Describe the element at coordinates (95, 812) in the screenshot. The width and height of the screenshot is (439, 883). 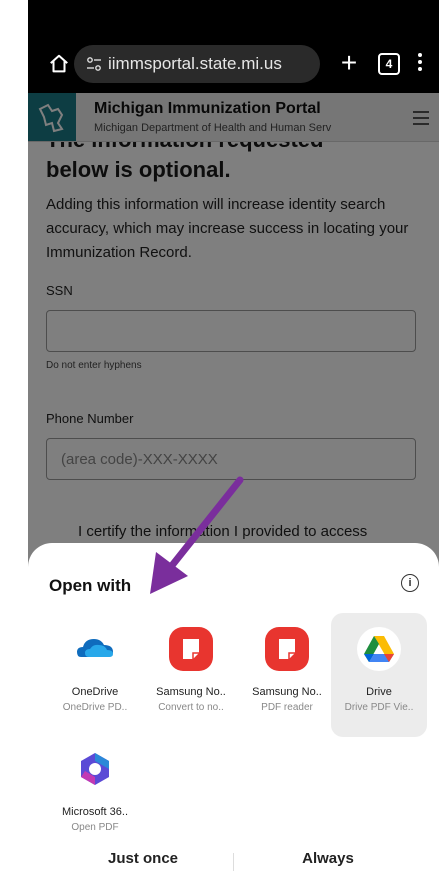
I see `app-name: Microsoft 36..` at that location.